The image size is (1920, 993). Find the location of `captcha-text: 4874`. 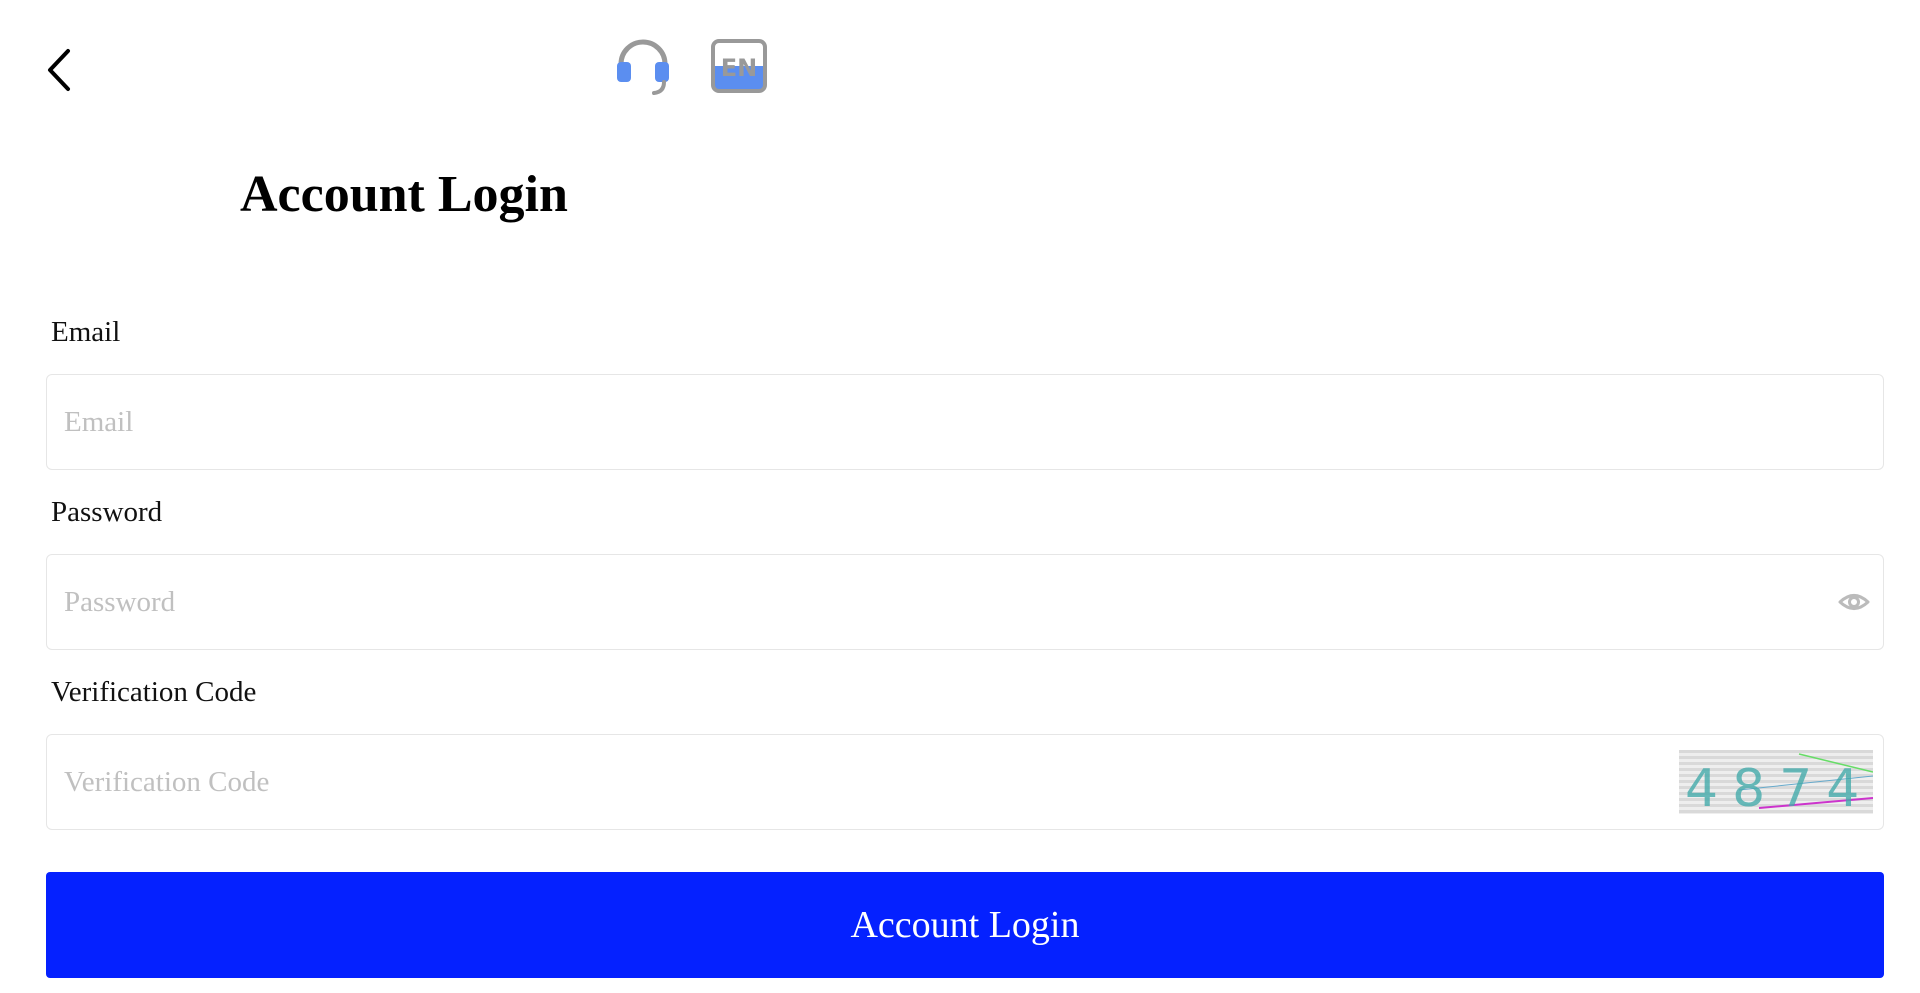

captcha-text: 4874 is located at coordinates (1779, 786).